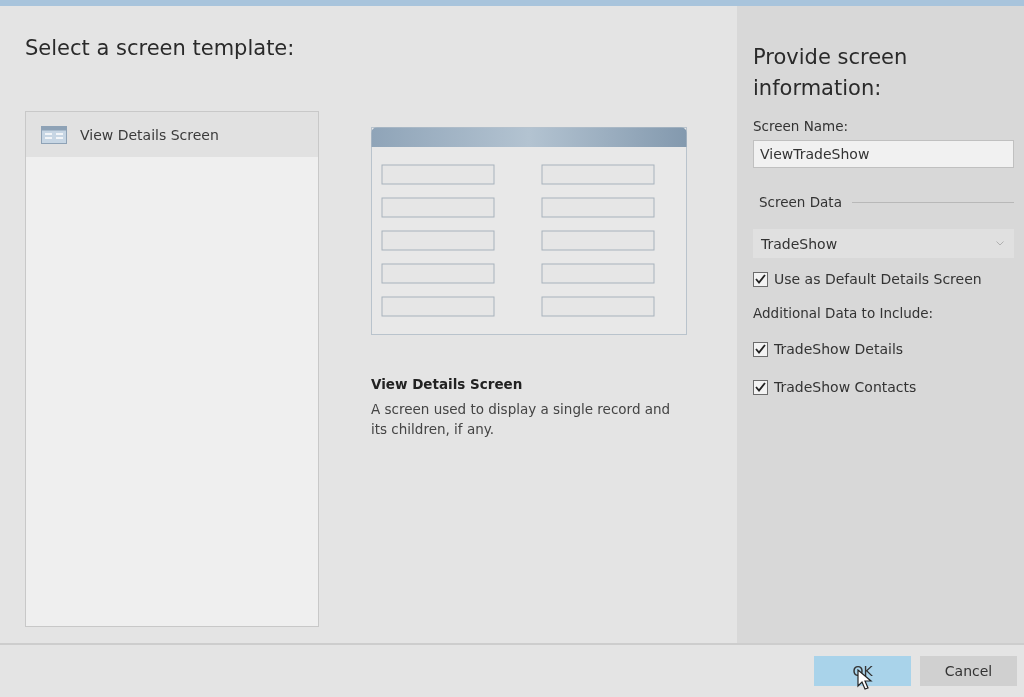 This screenshot has height=697, width=1024. What do you see at coordinates (968, 671) in the screenshot?
I see `cancel-button: Cancel` at bounding box center [968, 671].